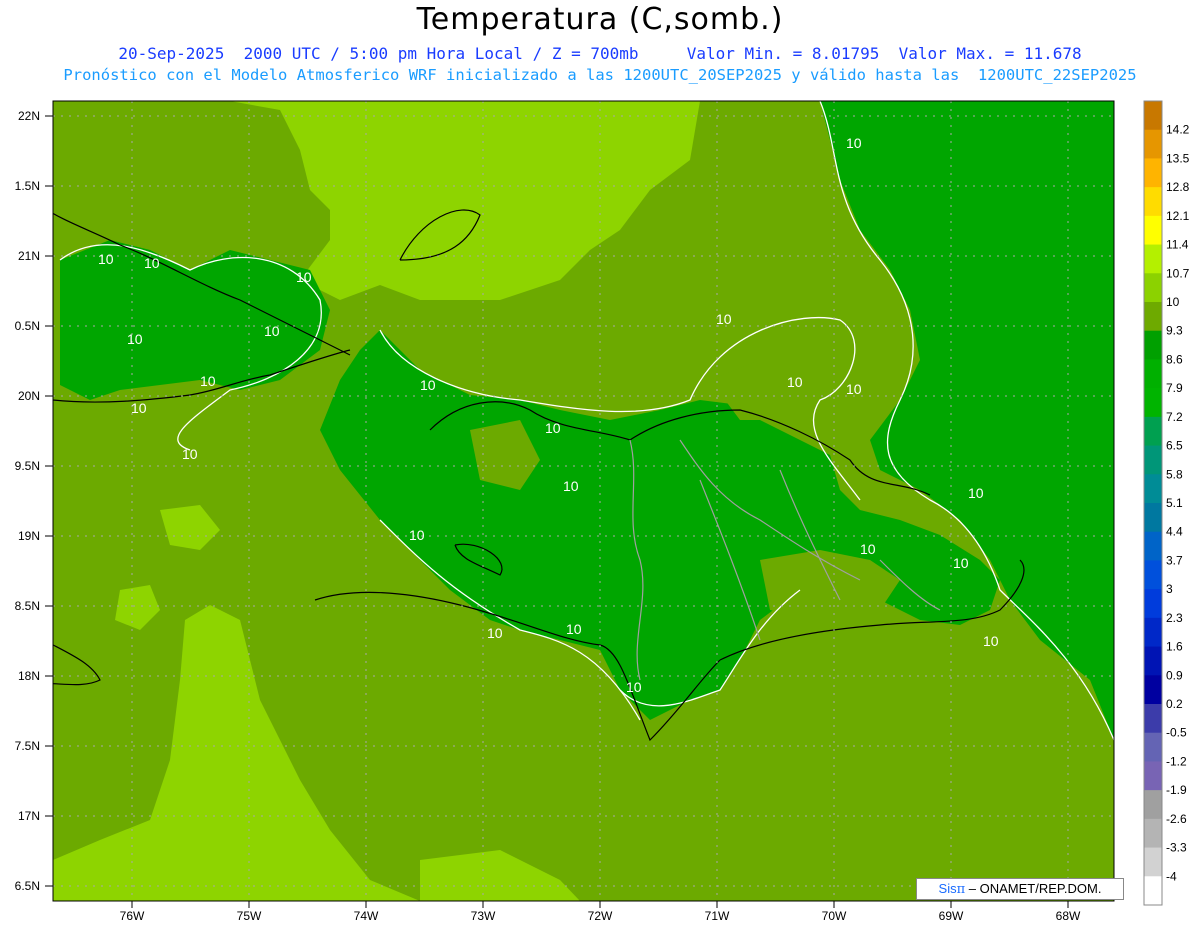 The image size is (1200, 927). Describe the element at coordinates (29, 256) in the screenshot. I see `lat-label: 21N` at that location.